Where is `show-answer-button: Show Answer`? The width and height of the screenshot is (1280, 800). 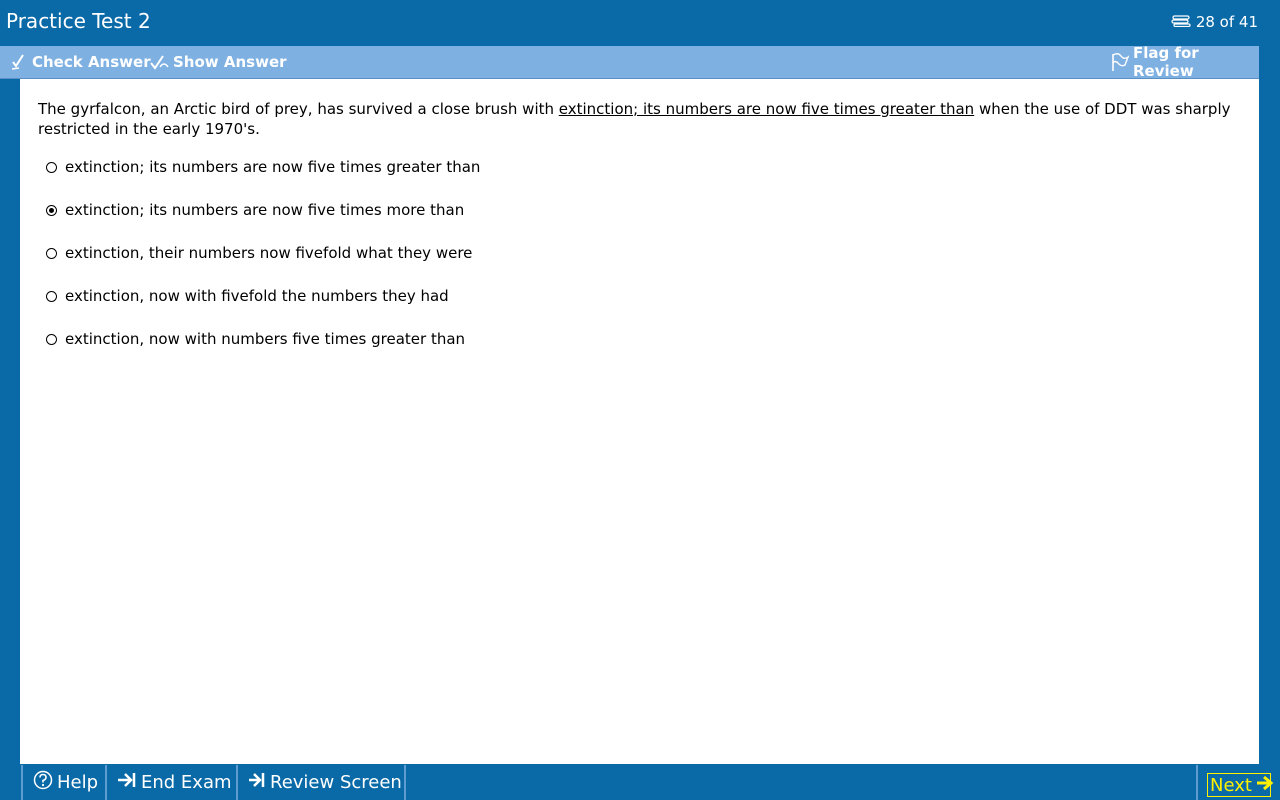 show-answer-button: Show Answer is located at coordinates (218, 62).